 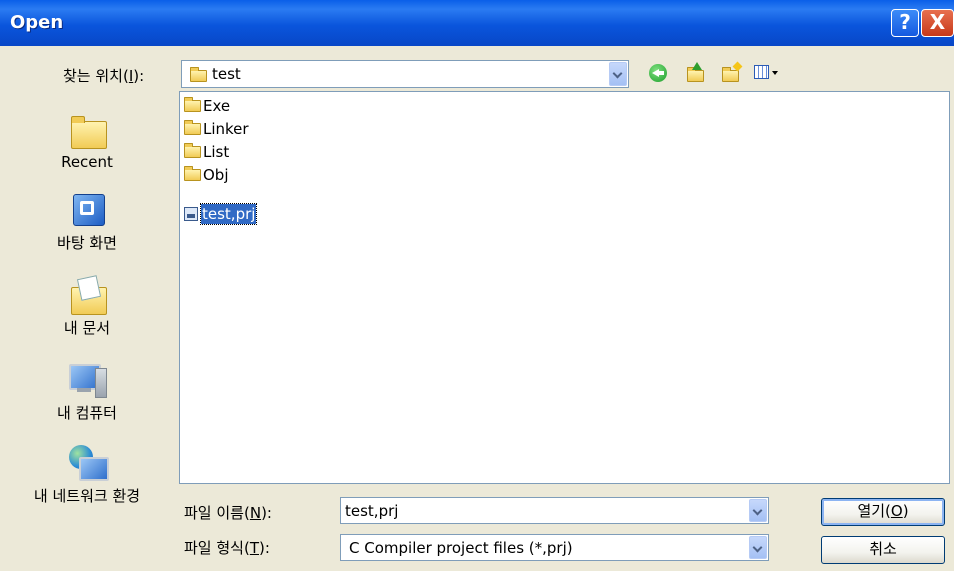 What do you see at coordinates (227, 548) in the screenshot?
I see `file-type-label: 파일 형식(T):` at bounding box center [227, 548].